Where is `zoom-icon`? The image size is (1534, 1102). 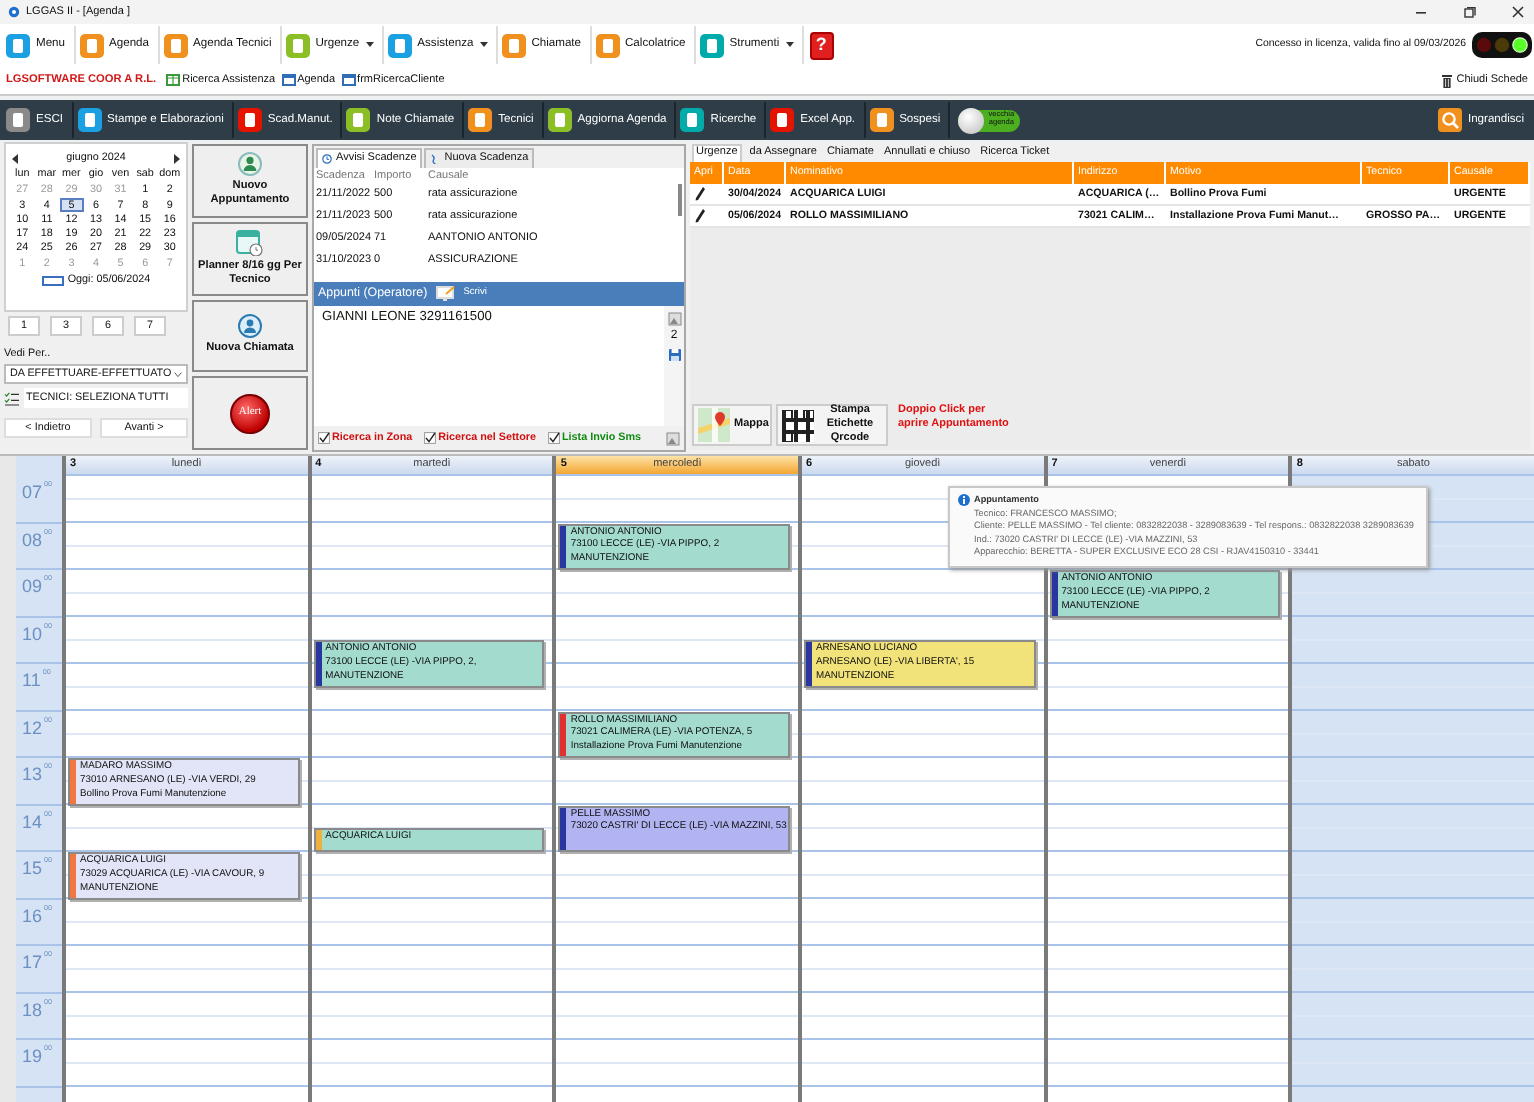 zoom-icon is located at coordinates (1449, 120).